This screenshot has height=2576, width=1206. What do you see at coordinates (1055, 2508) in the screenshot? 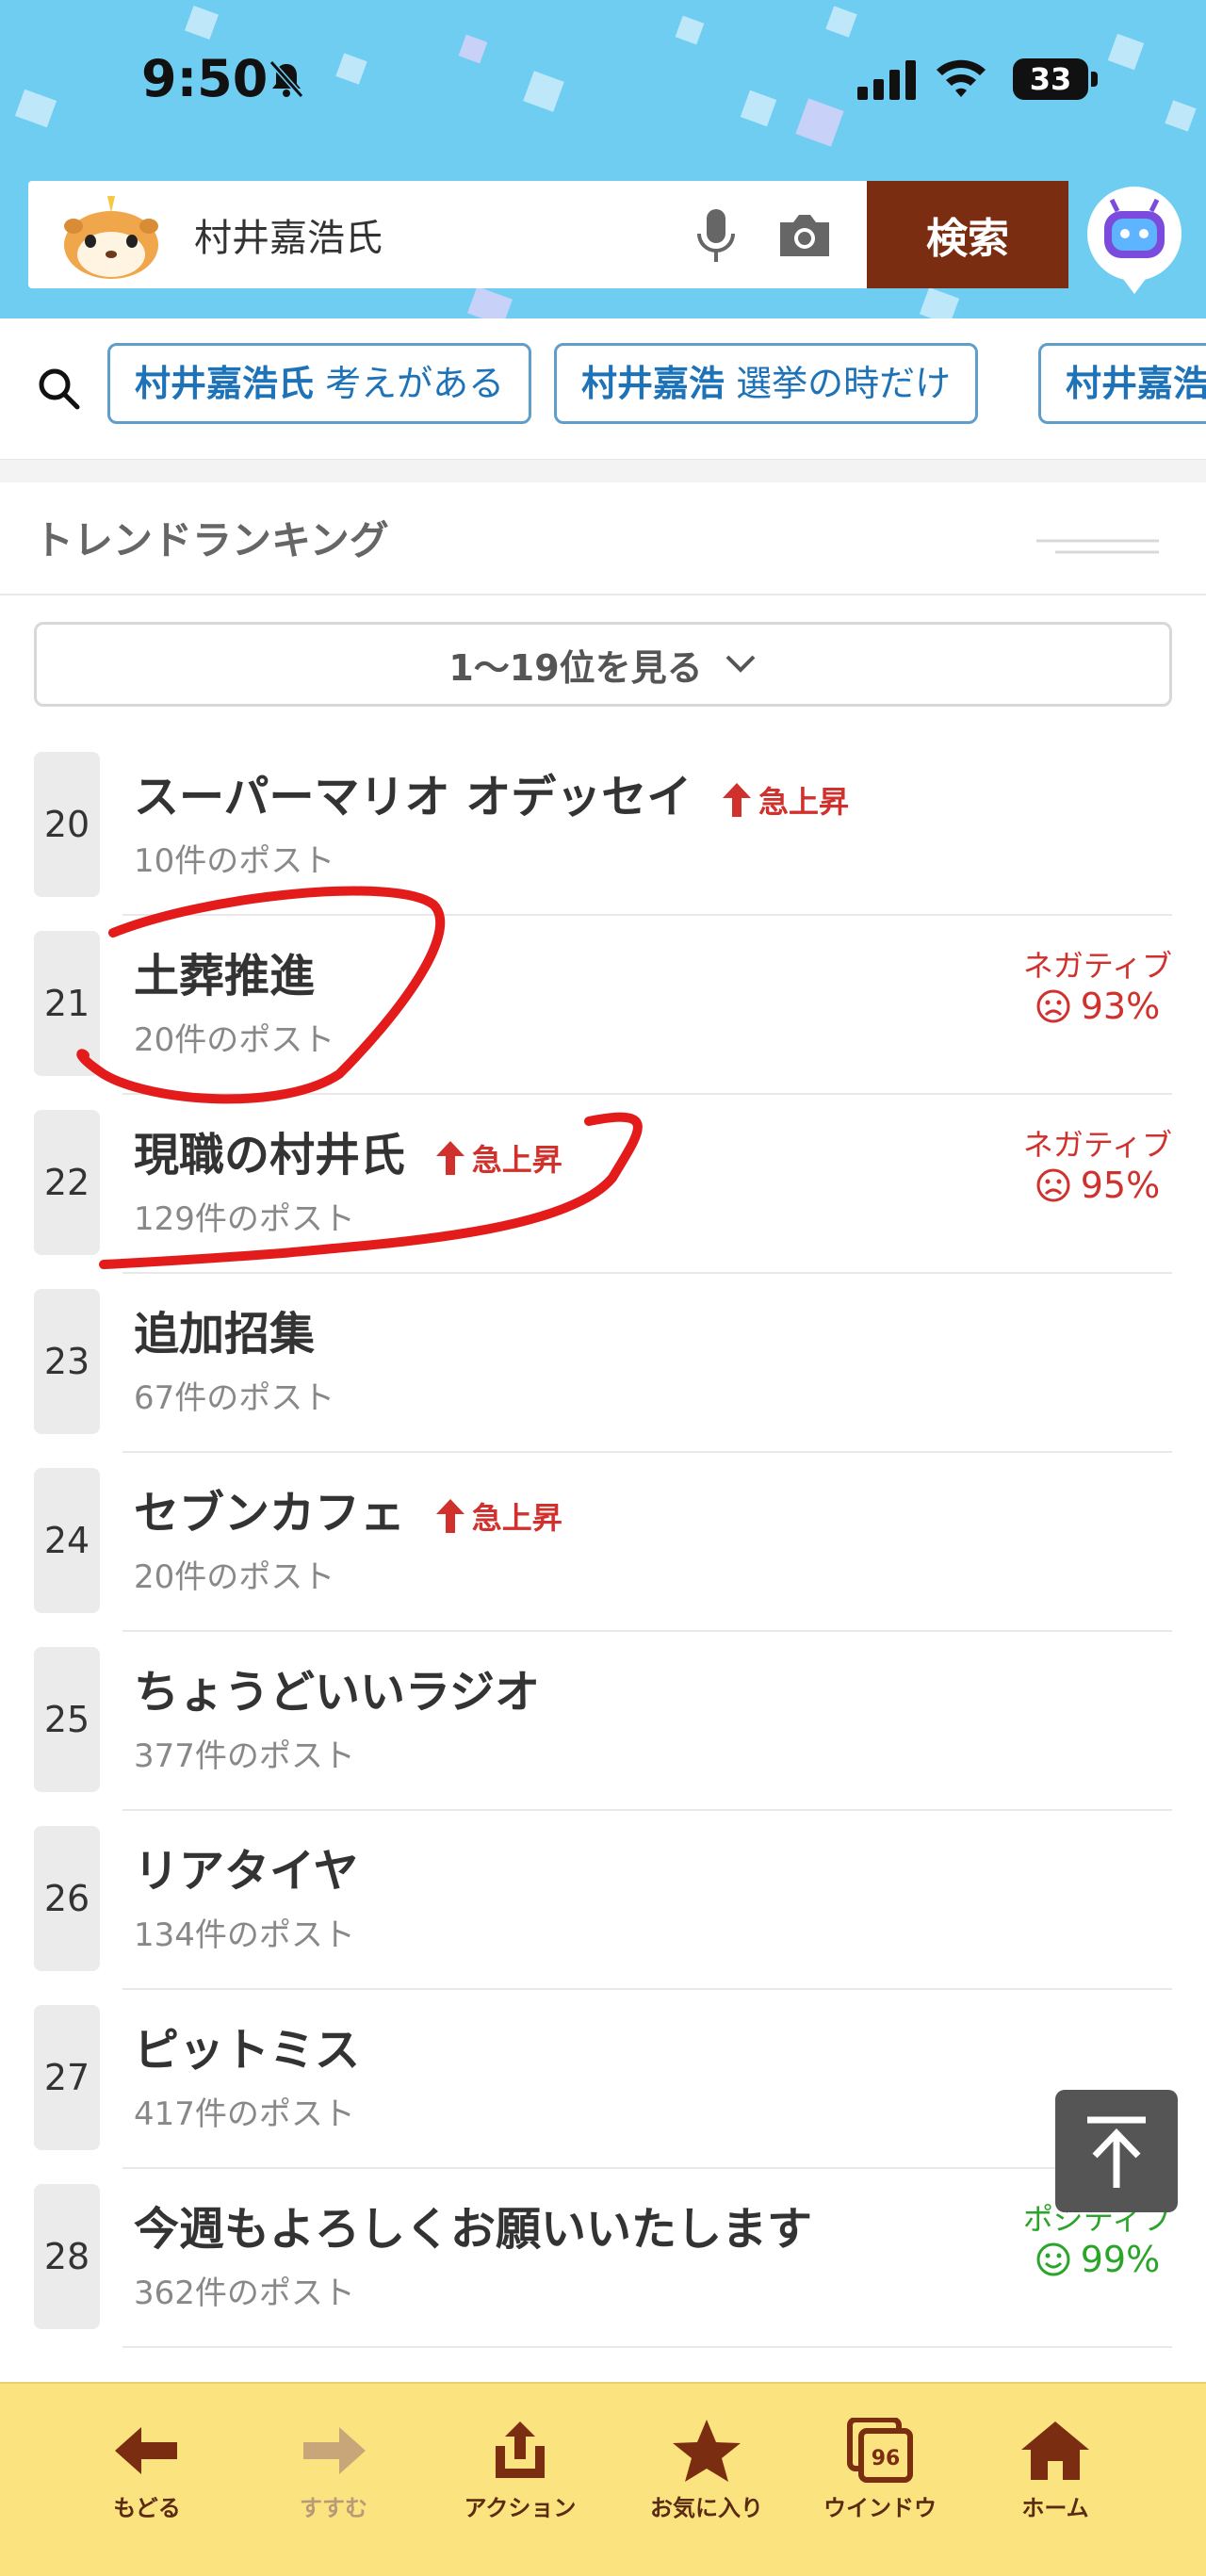
I see `nav-label: ホーム` at bounding box center [1055, 2508].